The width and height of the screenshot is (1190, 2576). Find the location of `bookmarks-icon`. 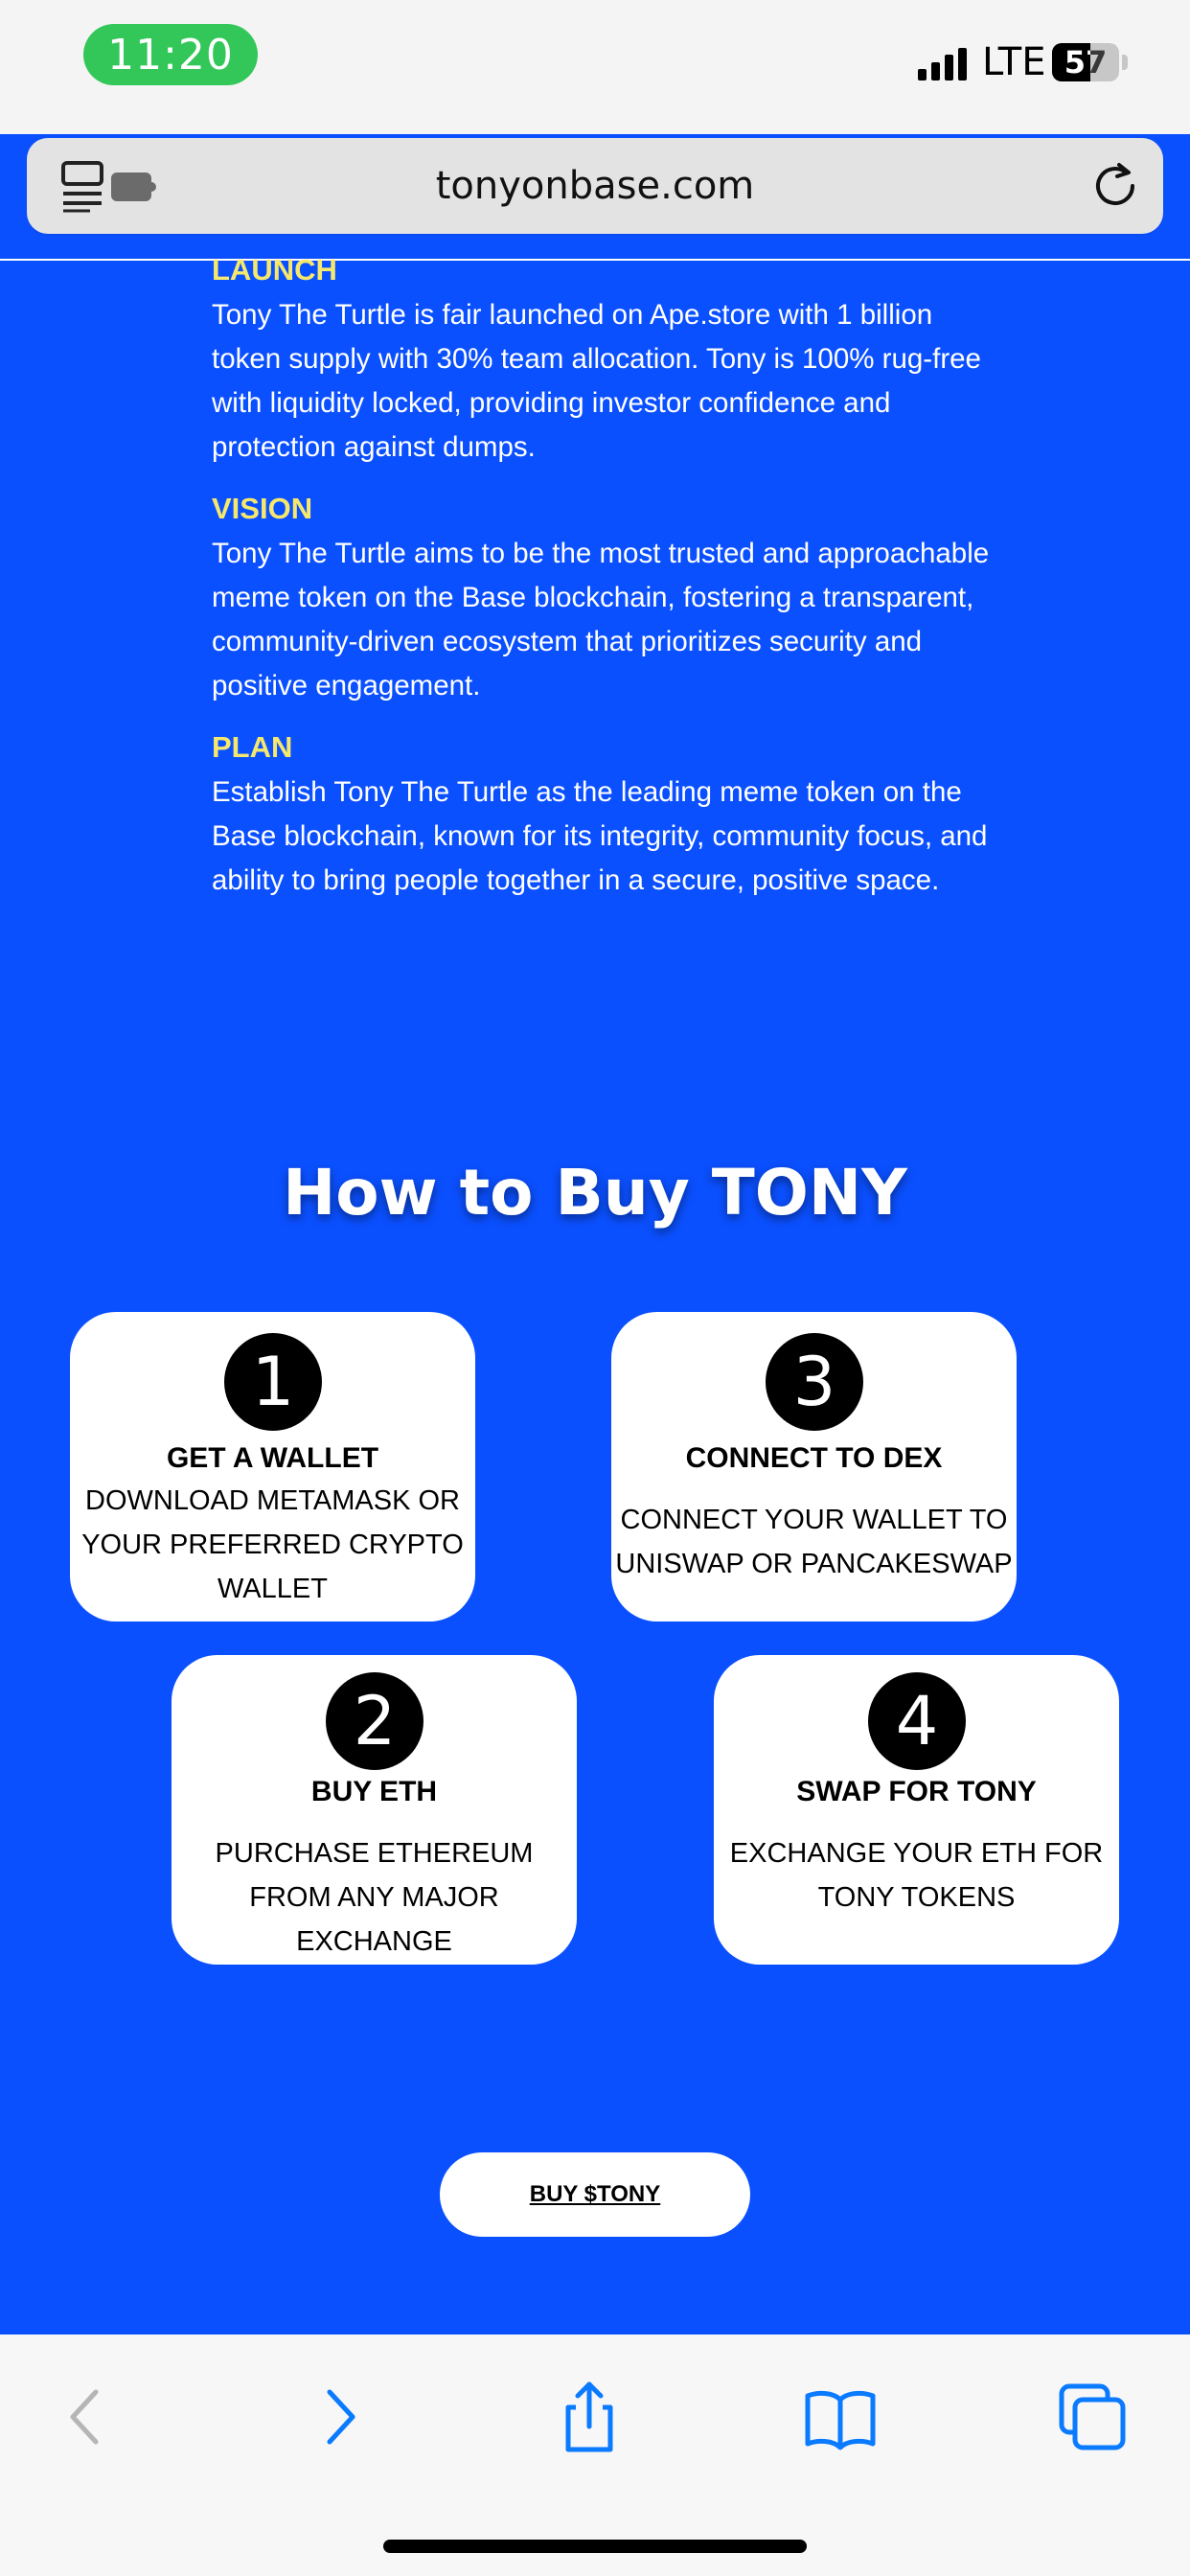

bookmarks-icon is located at coordinates (841, 2417).